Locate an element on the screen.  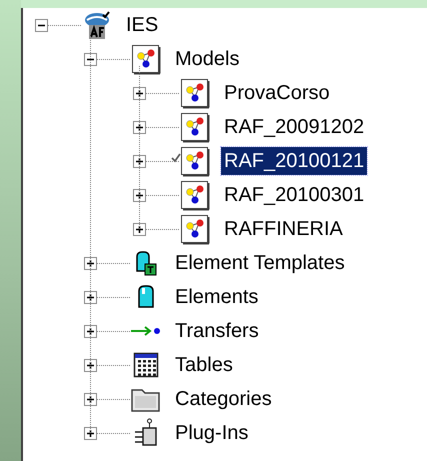
tree-item: Models is located at coordinates (207, 59).